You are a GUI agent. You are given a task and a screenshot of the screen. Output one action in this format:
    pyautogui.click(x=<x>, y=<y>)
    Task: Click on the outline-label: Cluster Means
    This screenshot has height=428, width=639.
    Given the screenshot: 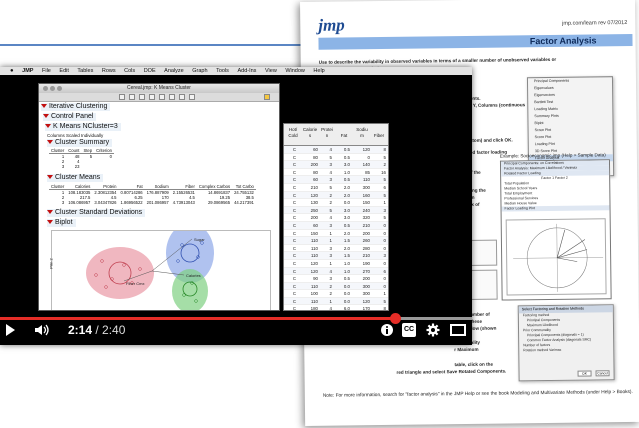 What is the action you would take?
    pyautogui.click(x=78, y=177)
    